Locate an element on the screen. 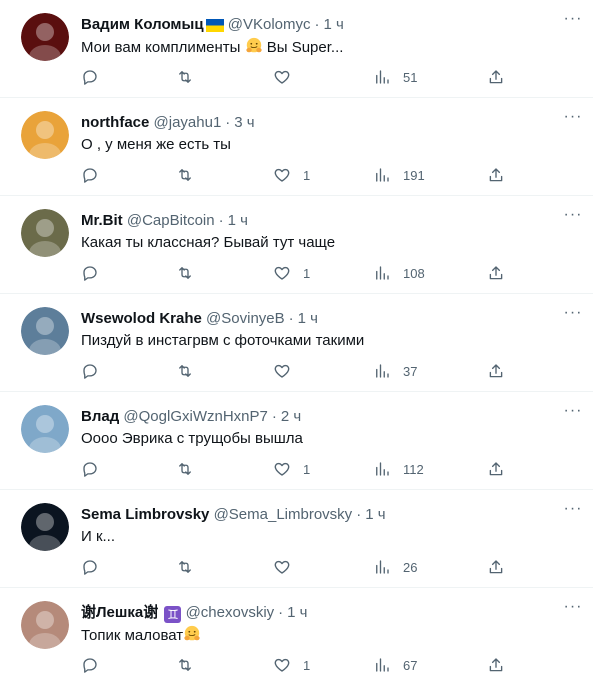  tweet-text-part: Мои вам комплименты is located at coordinates (163, 47).